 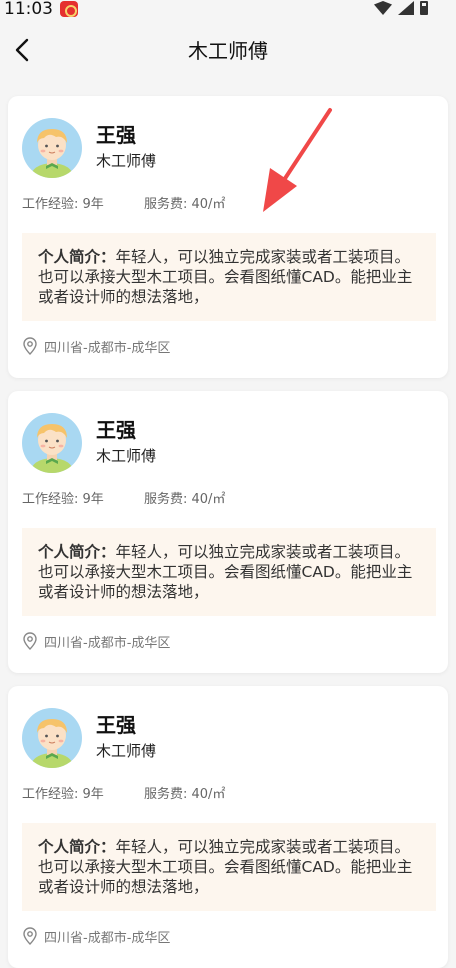 What do you see at coordinates (406, 8) in the screenshot?
I see `signal-icon` at bounding box center [406, 8].